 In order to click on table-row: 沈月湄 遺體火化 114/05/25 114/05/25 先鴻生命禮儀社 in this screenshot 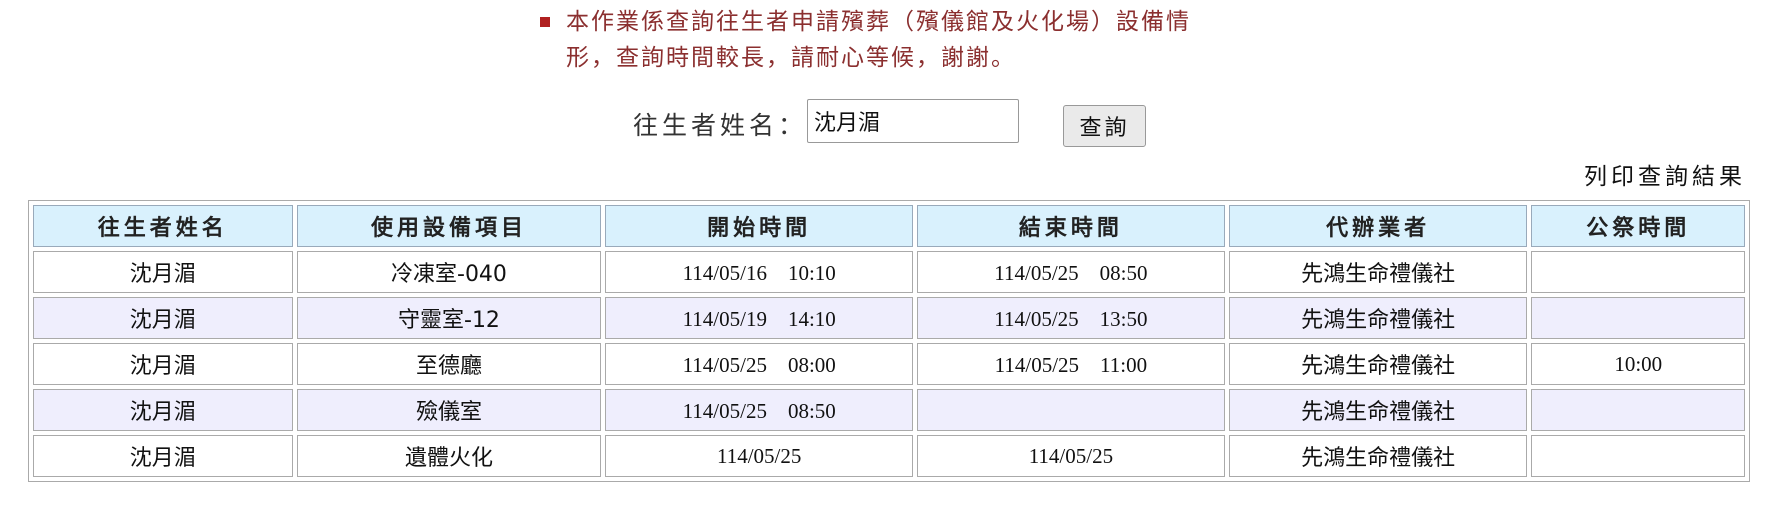, I will do `click(889, 456)`.